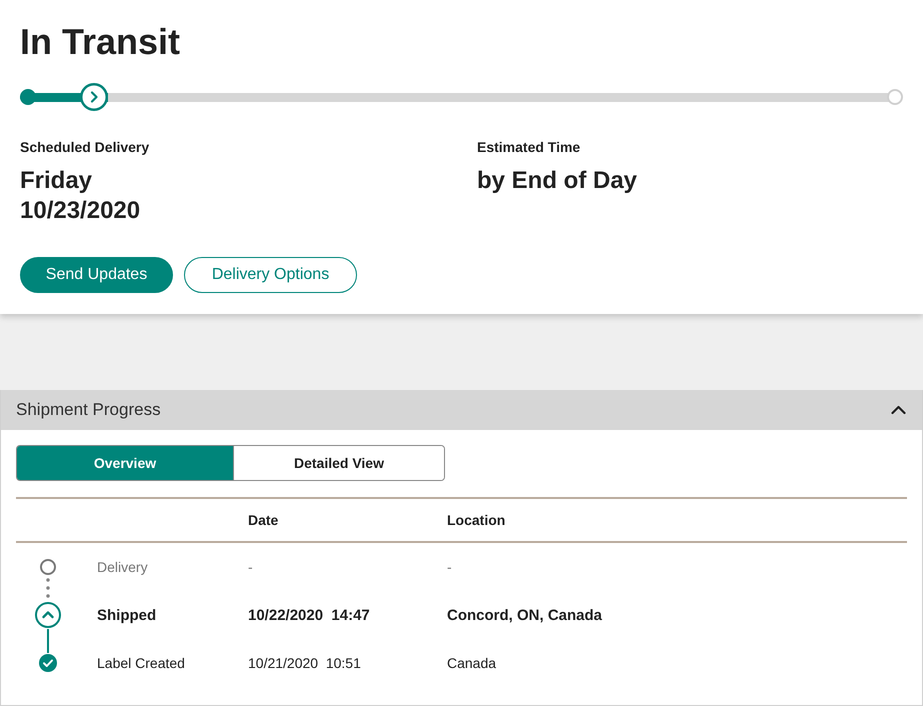  What do you see at coordinates (338, 463) in the screenshot?
I see `view-tab: Detailed View` at bounding box center [338, 463].